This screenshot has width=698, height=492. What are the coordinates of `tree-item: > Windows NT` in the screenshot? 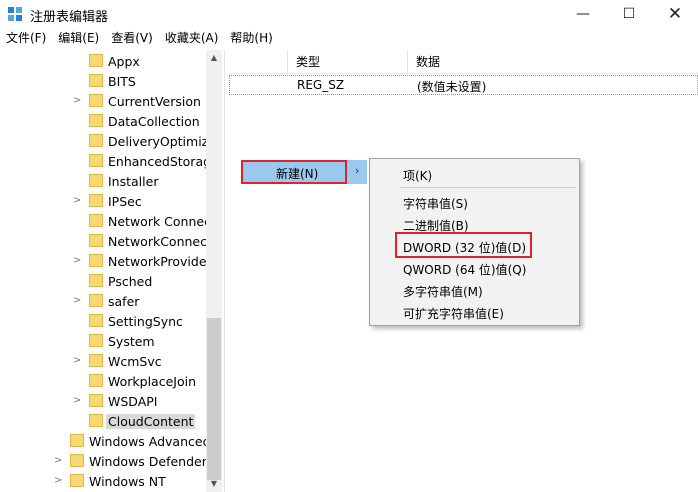 It's located at (103, 481).